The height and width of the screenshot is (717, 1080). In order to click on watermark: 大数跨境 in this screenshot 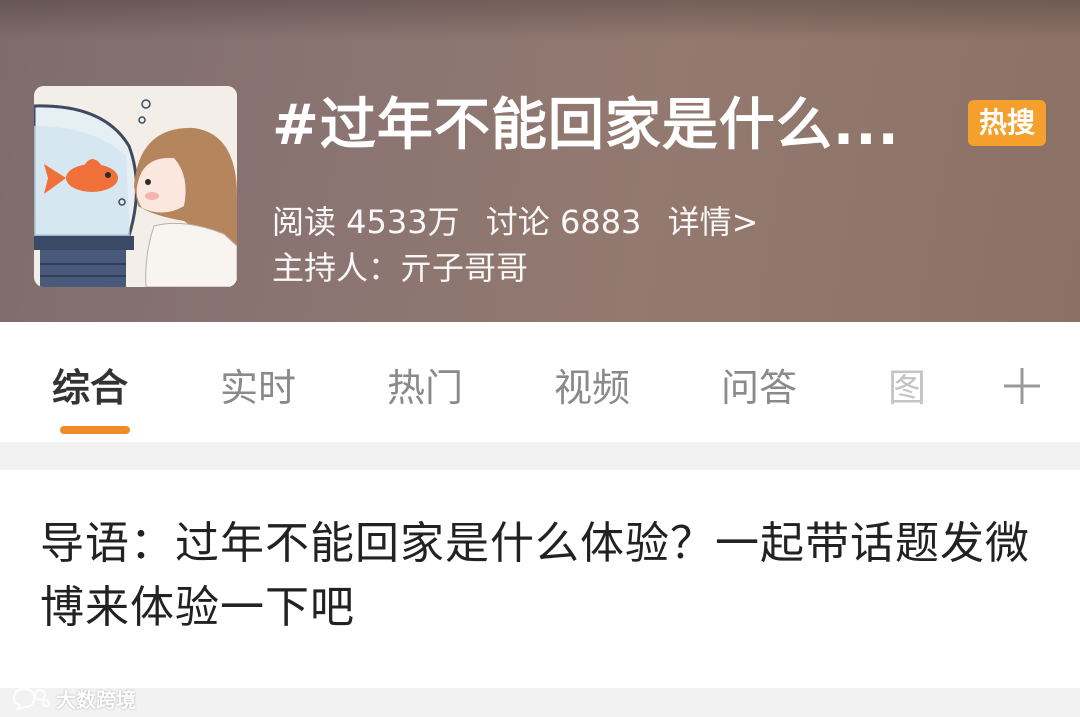, I will do `click(73, 698)`.